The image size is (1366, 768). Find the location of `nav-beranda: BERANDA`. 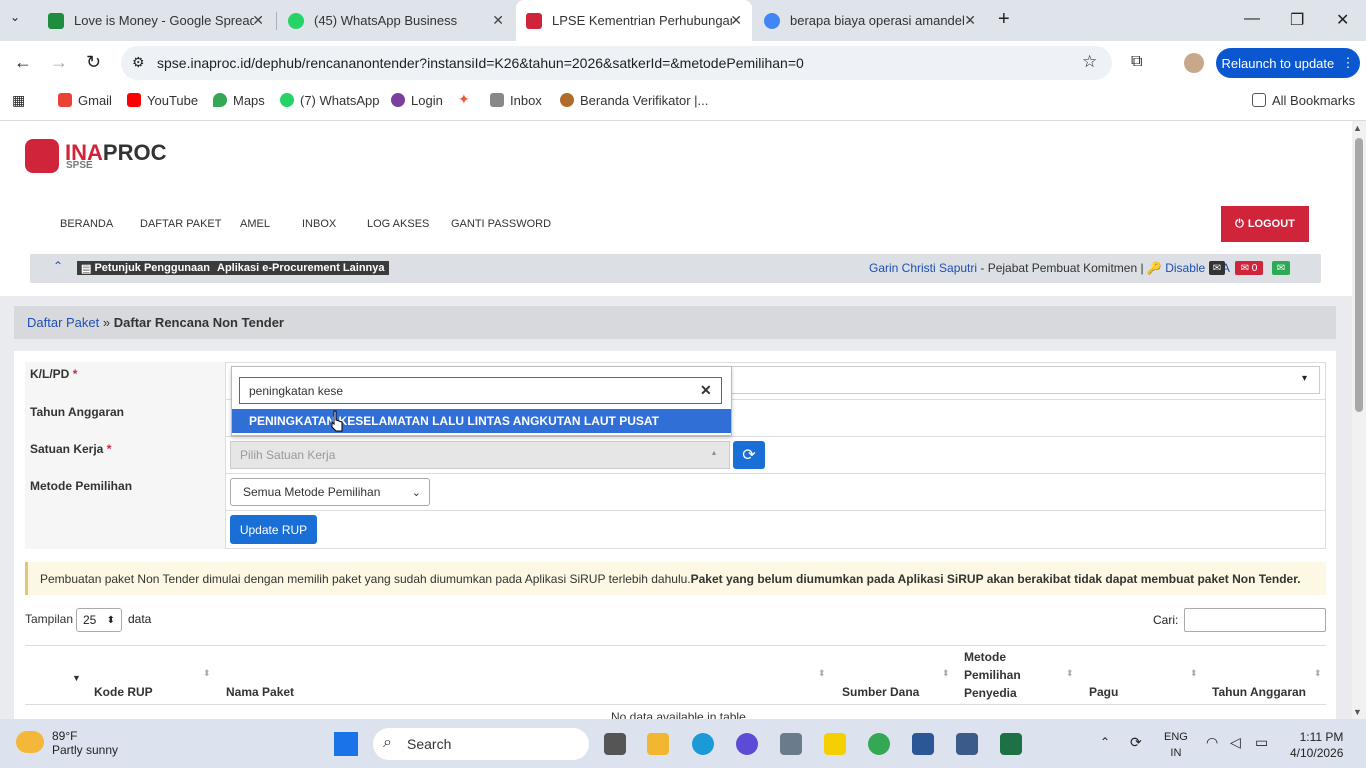

nav-beranda: BERANDA is located at coordinates (86, 224).